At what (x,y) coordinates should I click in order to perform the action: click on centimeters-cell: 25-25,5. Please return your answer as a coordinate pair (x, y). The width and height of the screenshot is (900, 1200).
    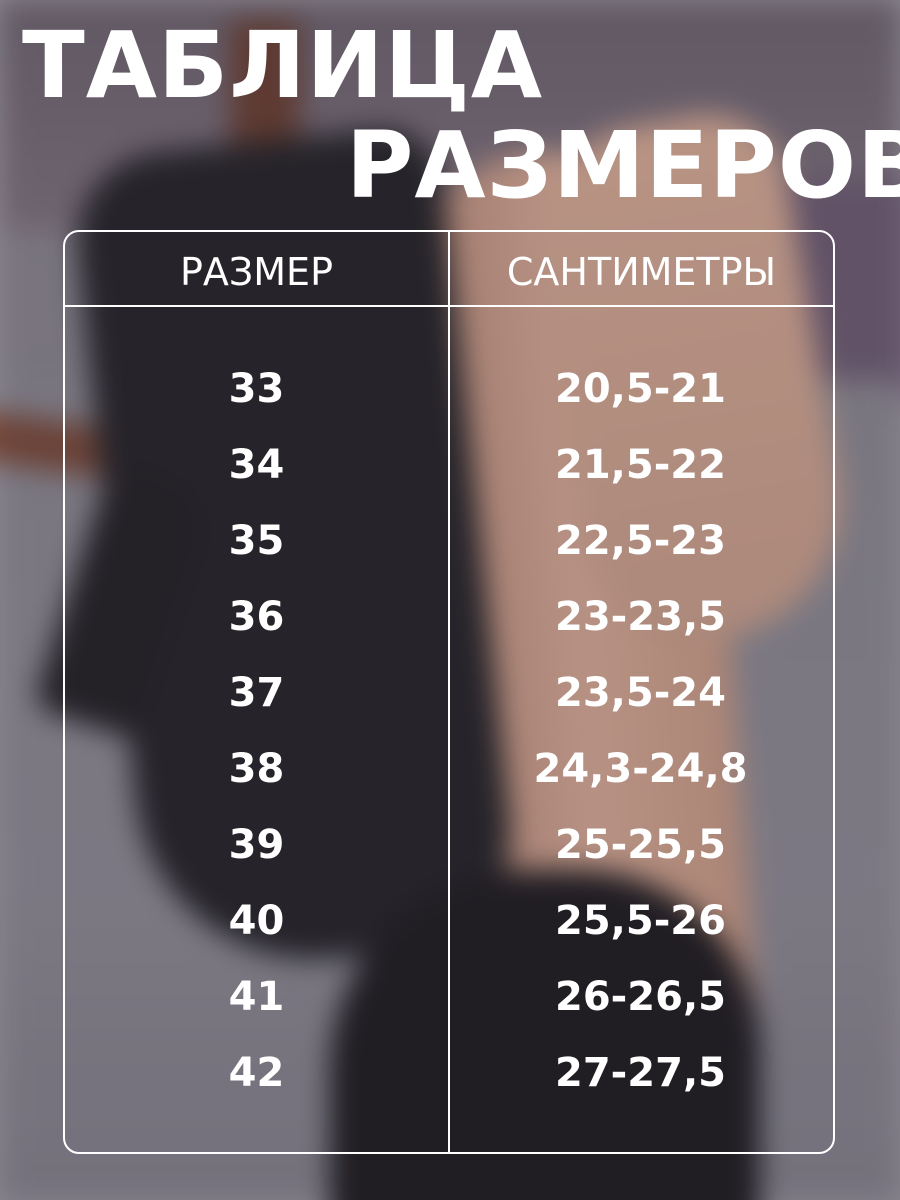
    Looking at the image, I should click on (640, 845).